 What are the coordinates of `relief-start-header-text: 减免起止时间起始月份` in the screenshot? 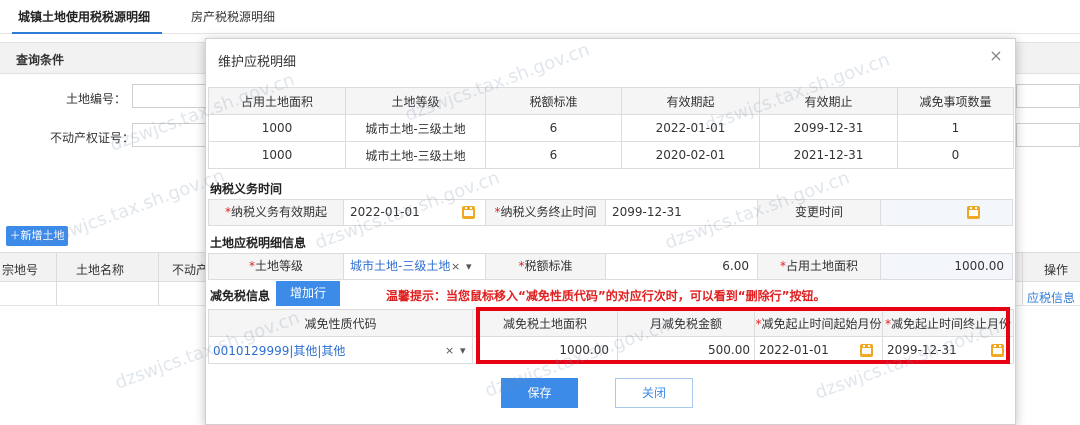 It's located at (821, 323).